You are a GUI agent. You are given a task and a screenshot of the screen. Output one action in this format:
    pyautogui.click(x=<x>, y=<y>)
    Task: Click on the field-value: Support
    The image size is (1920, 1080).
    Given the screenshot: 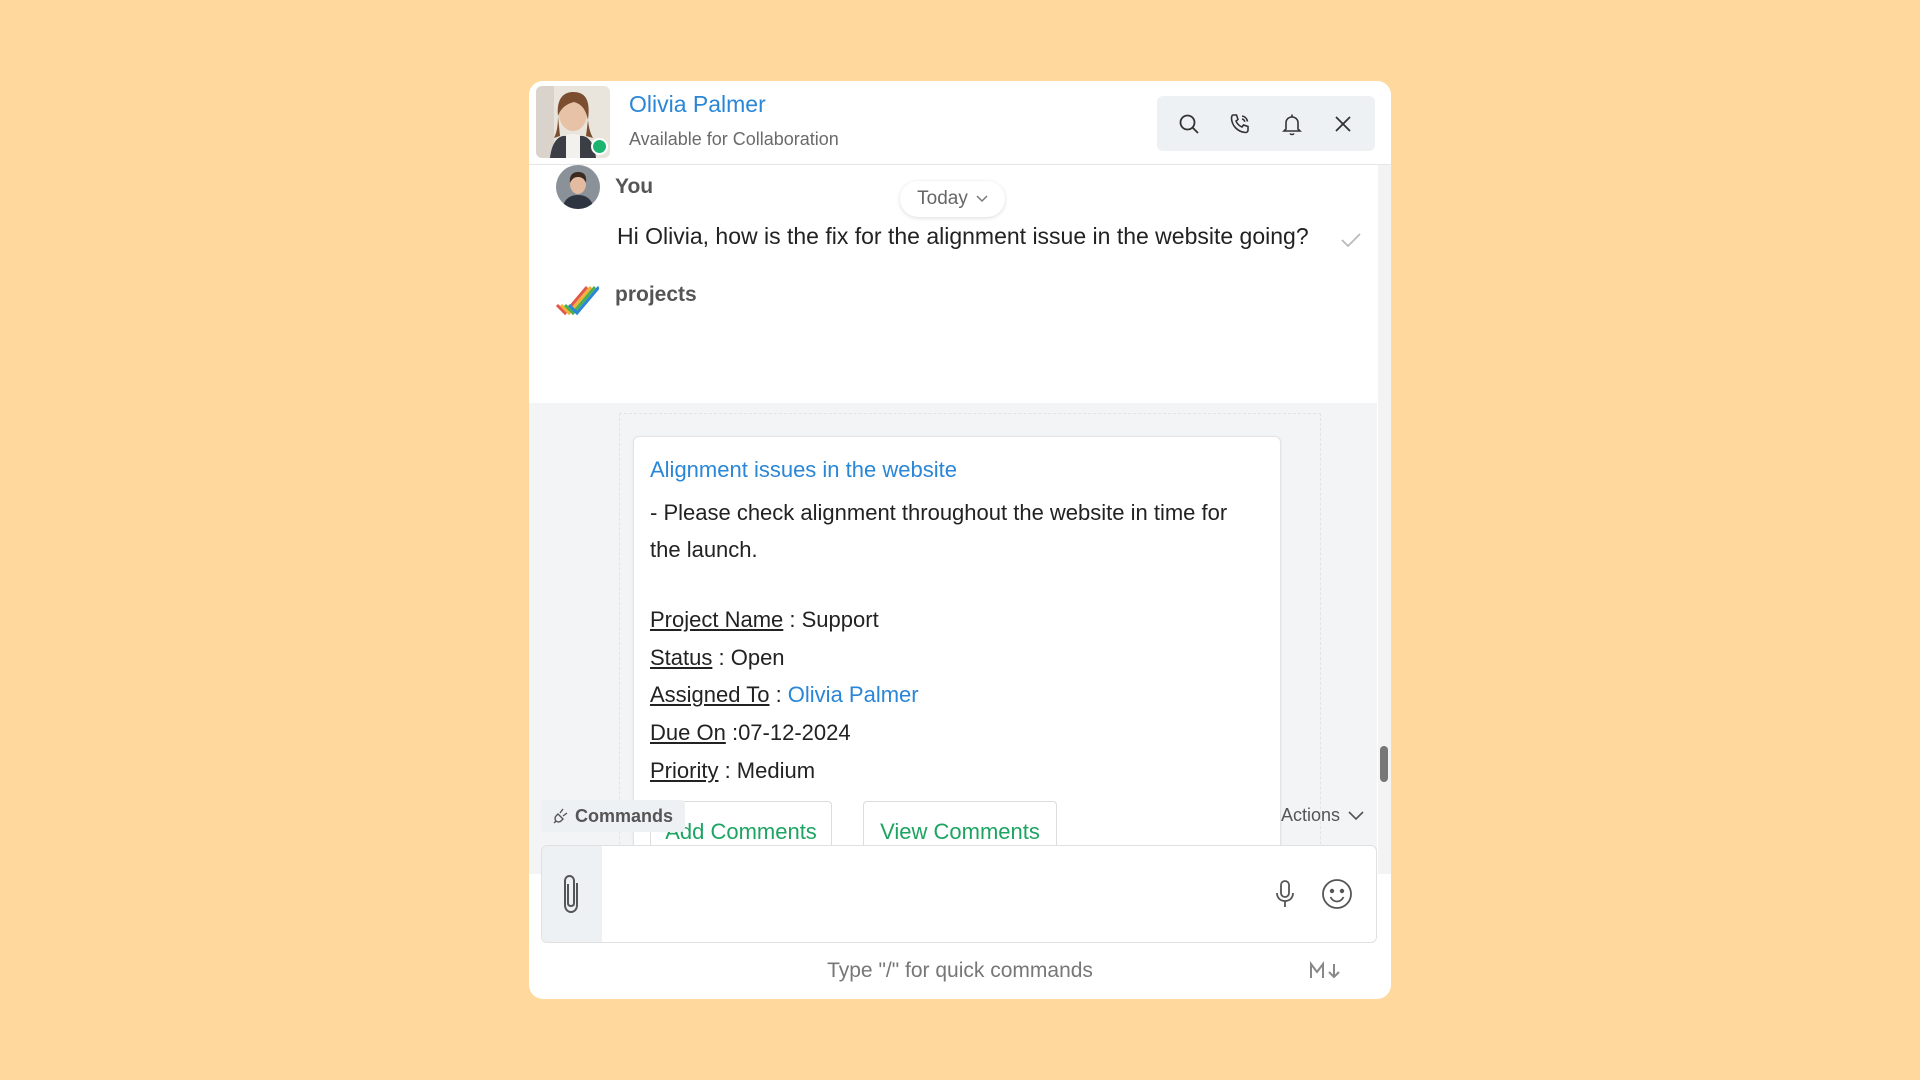 What is the action you would take?
    pyautogui.click(x=840, y=619)
    